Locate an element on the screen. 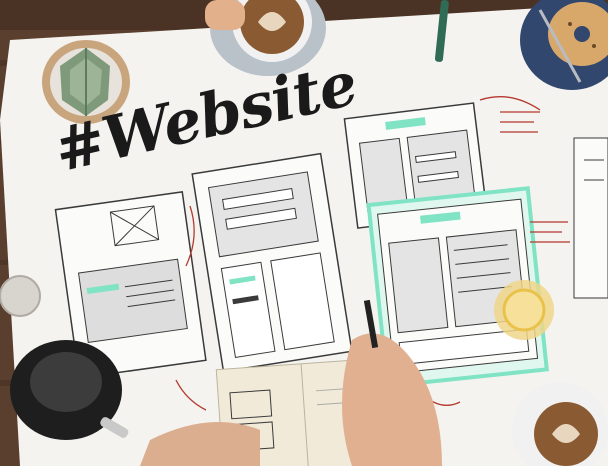 The width and height of the screenshot is (608, 466). tea-glass is located at coordinates (524, 310).